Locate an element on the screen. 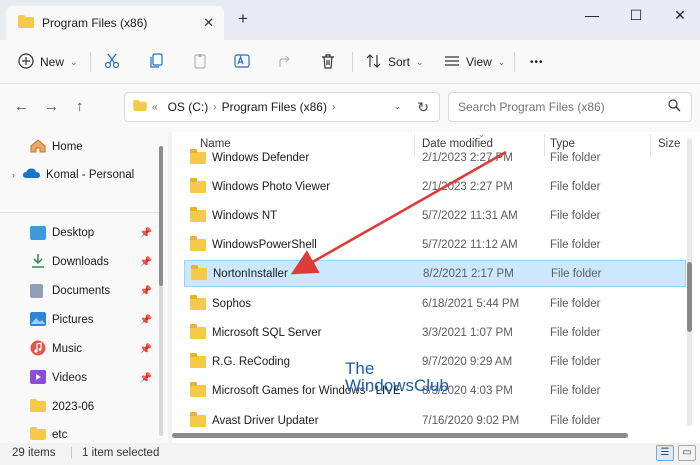 The width and height of the screenshot is (700, 465). search-box is located at coordinates (570, 107).